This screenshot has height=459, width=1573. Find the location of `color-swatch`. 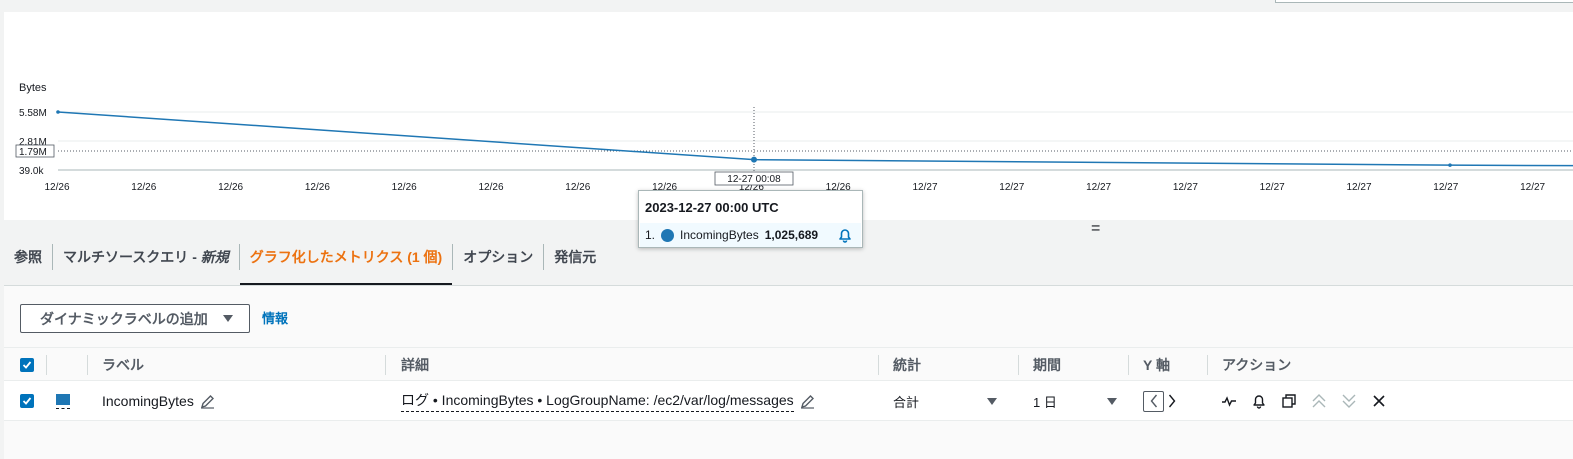

color-swatch is located at coordinates (63, 399).